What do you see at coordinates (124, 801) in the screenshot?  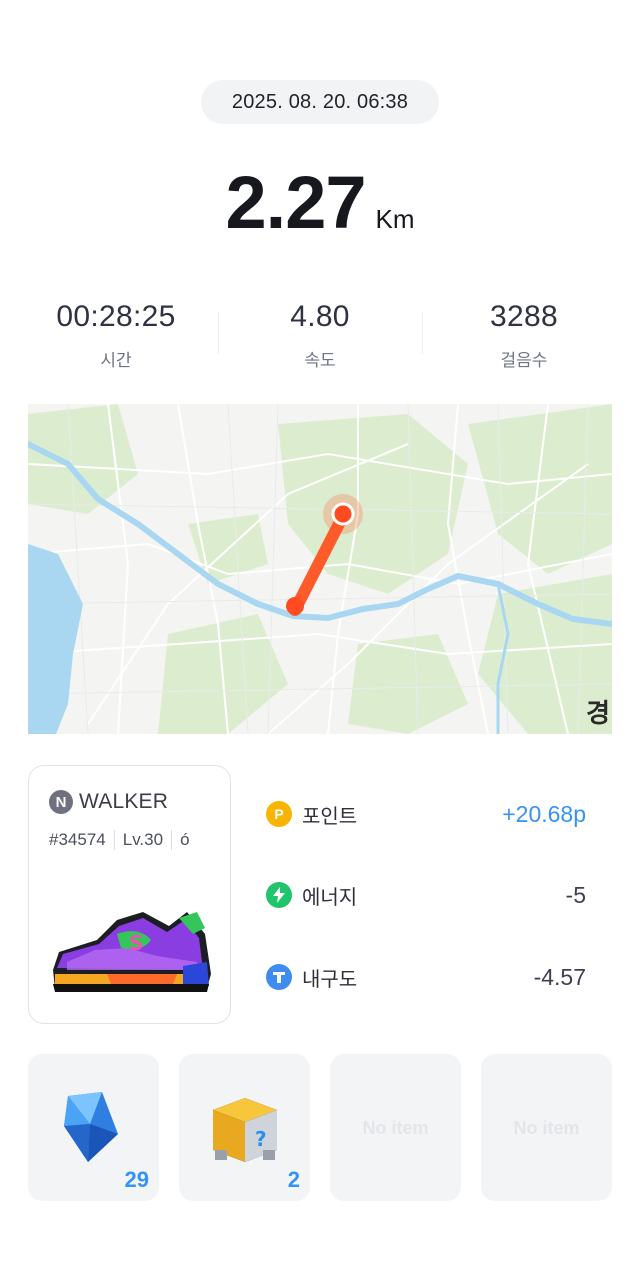 I see `sneaker-name: WALKER` at bounding box center [124, 801].